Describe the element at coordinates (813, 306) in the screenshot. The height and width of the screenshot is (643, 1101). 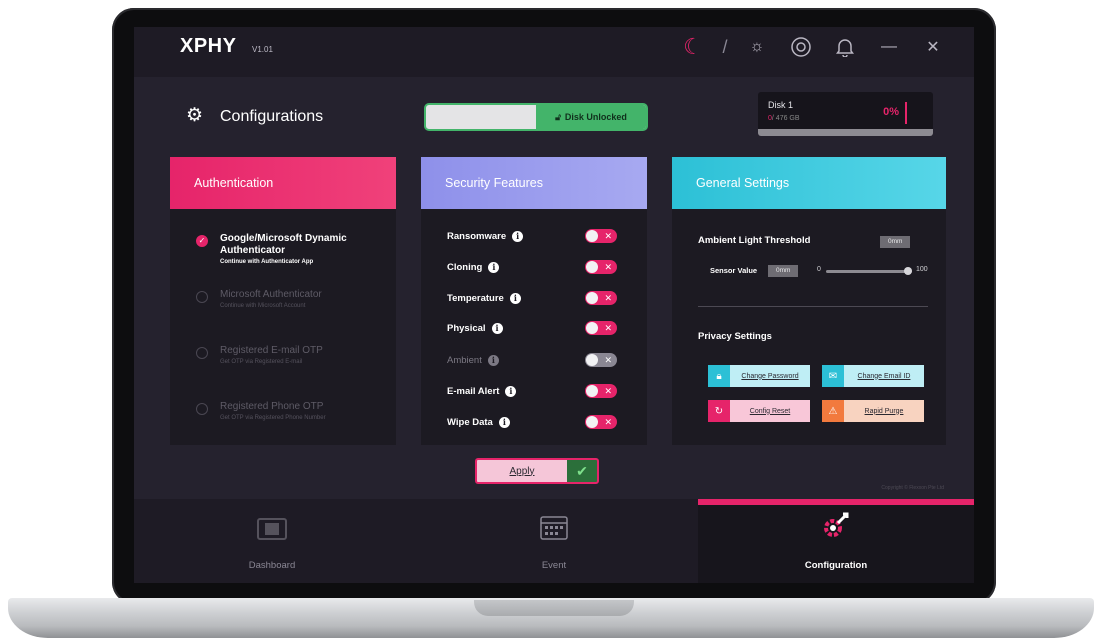
I see `settings-divider` at that location.